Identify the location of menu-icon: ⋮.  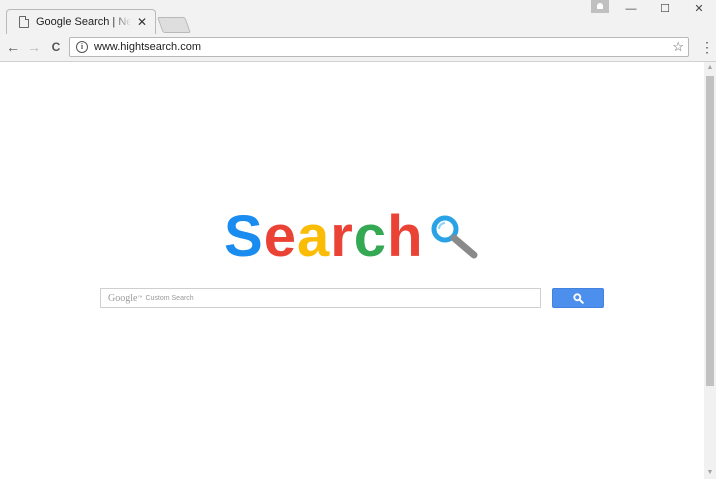
(707, 47).